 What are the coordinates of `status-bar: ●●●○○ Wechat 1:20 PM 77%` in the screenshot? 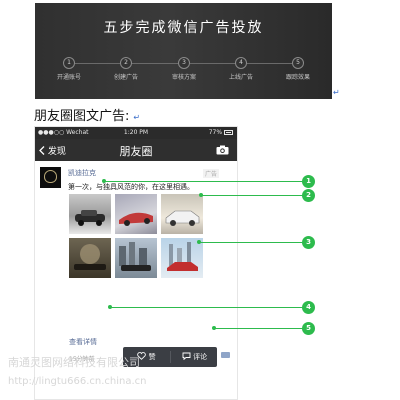 It's located at (136, 133).